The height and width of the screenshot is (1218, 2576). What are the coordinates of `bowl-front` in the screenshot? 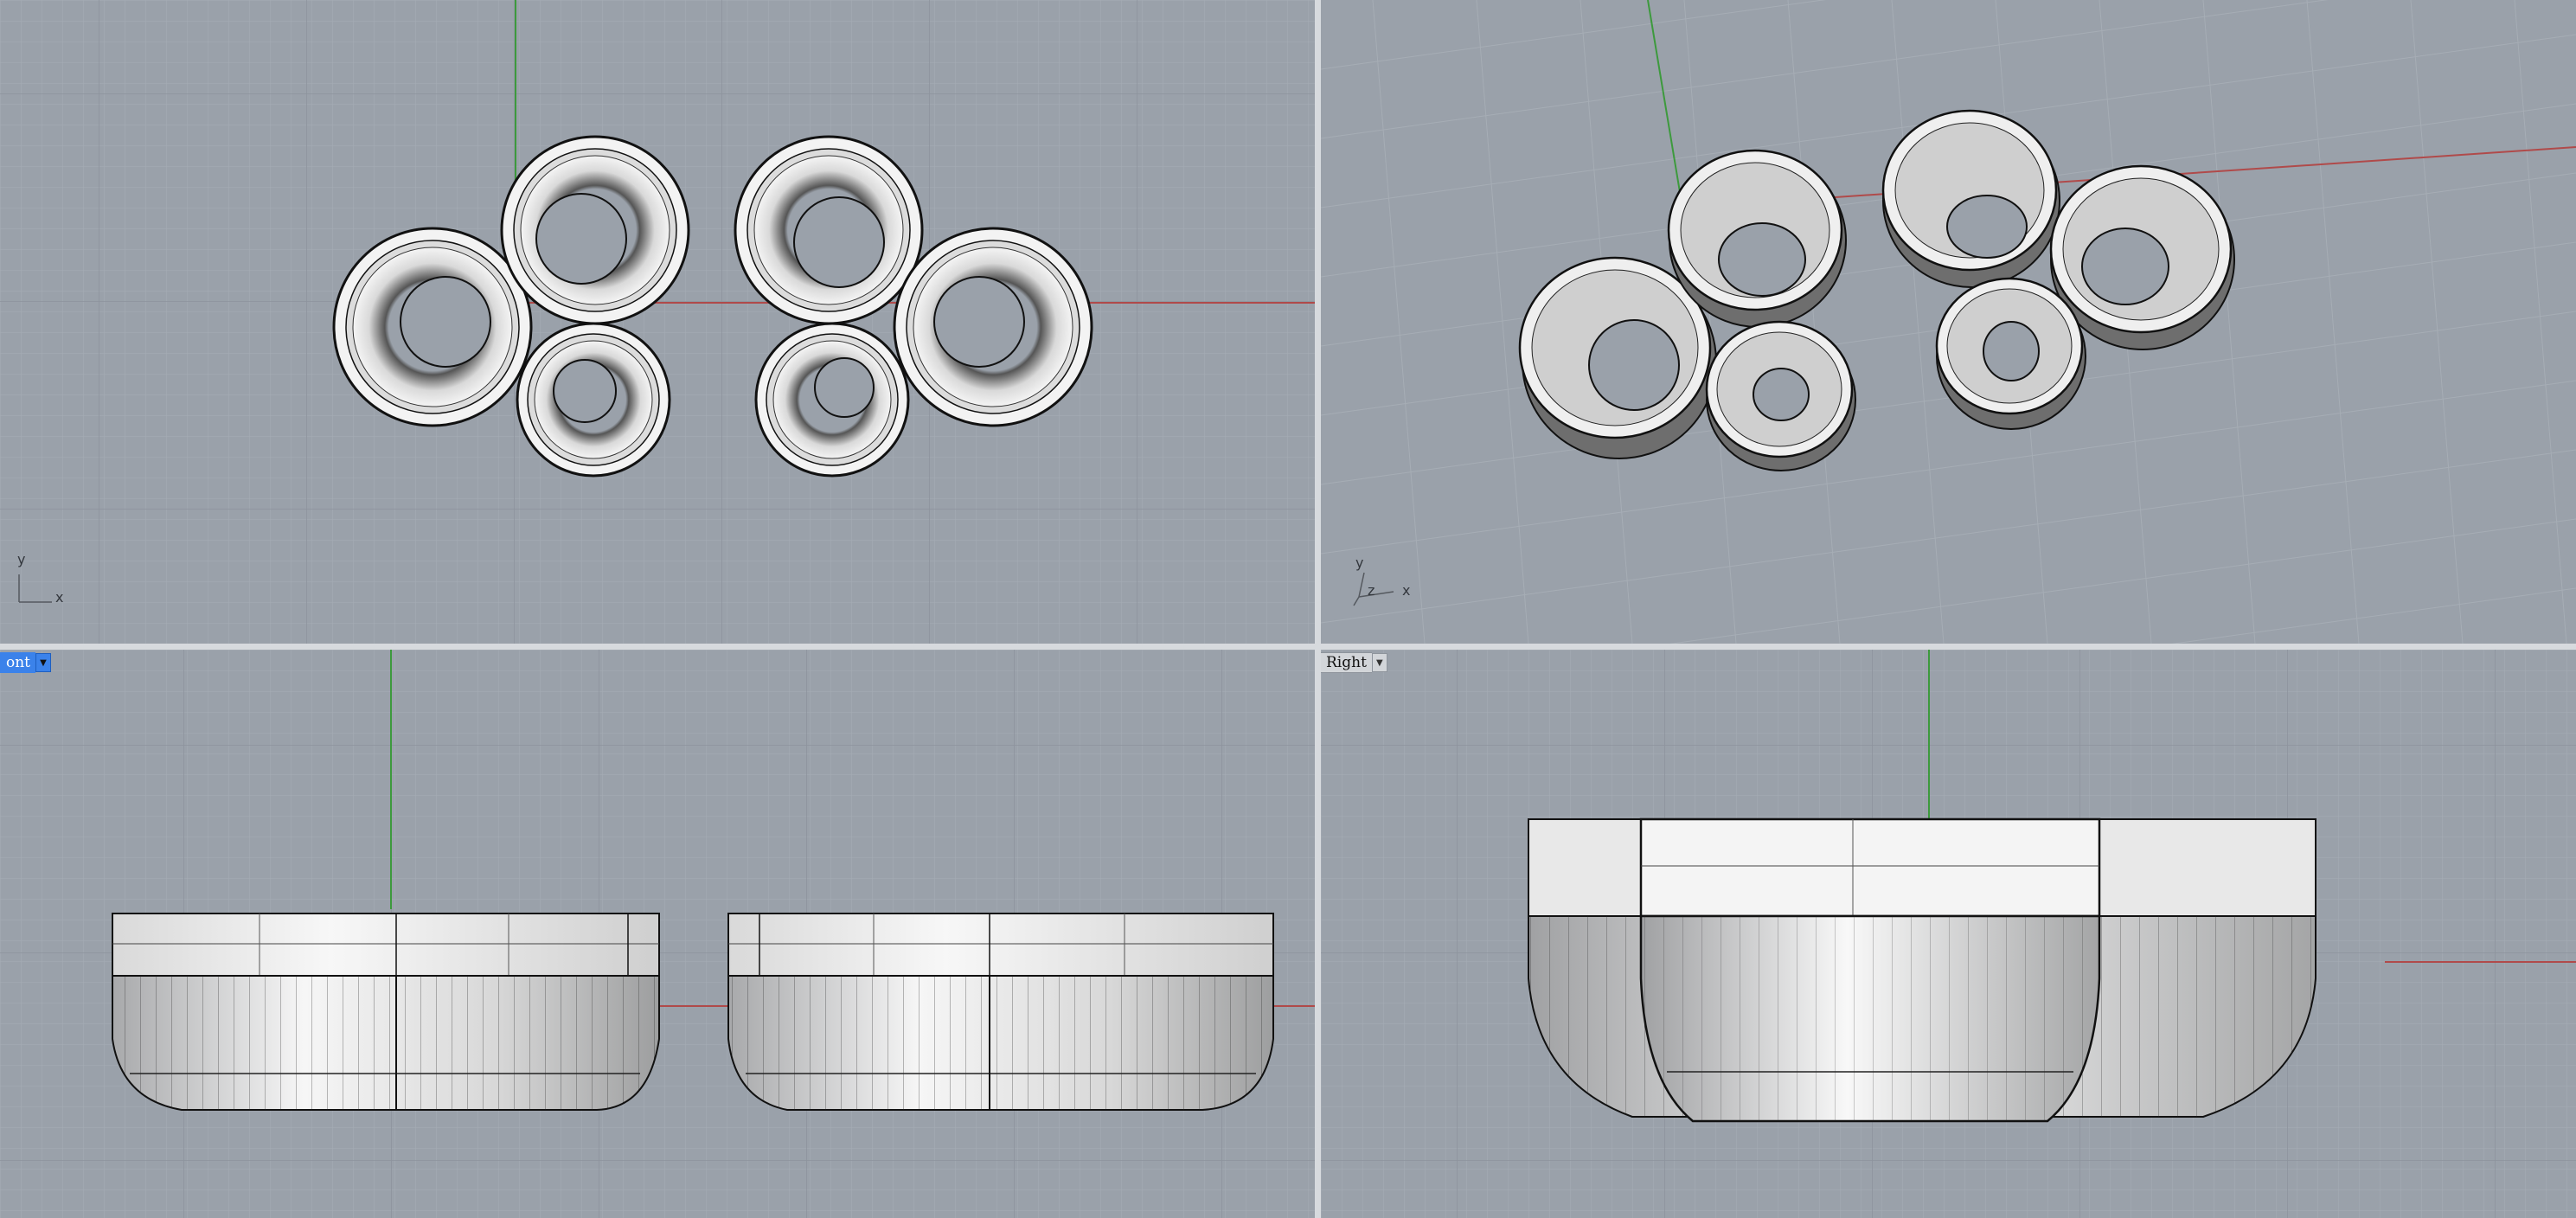 It's located at (1870, 970).